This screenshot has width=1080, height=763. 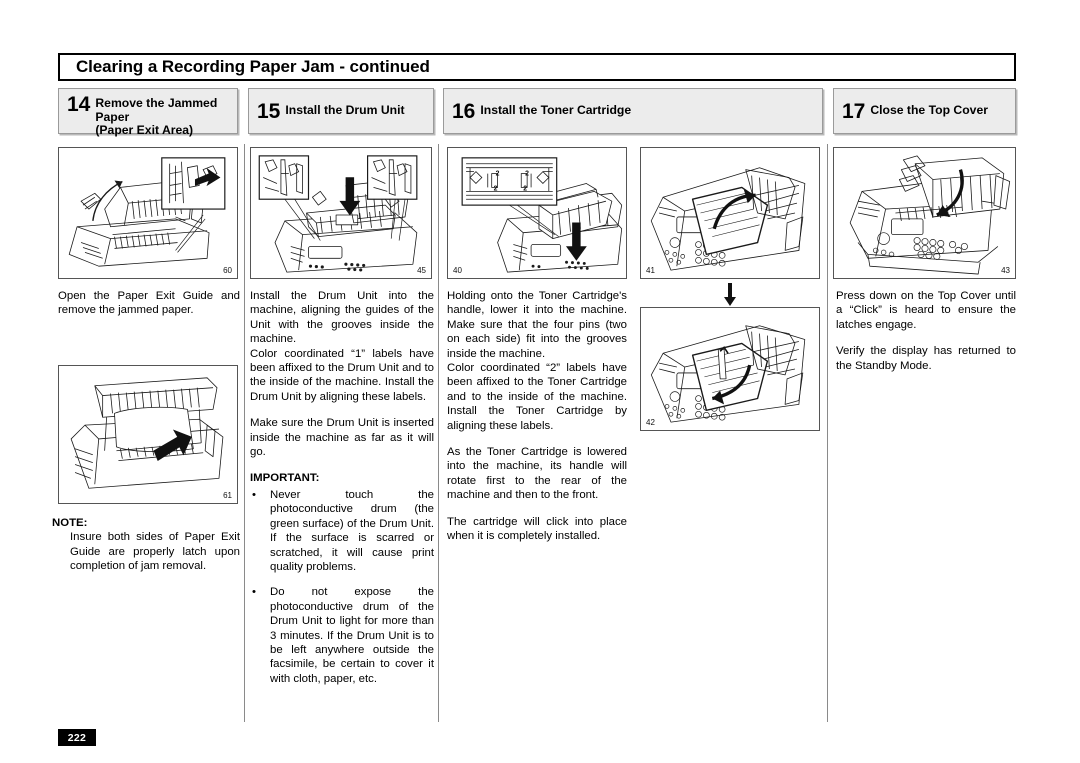 What do you see at coordinates (77, 737) in the screenshot?
I see `page-number-badge: 222` at bounding box center [77, 737].